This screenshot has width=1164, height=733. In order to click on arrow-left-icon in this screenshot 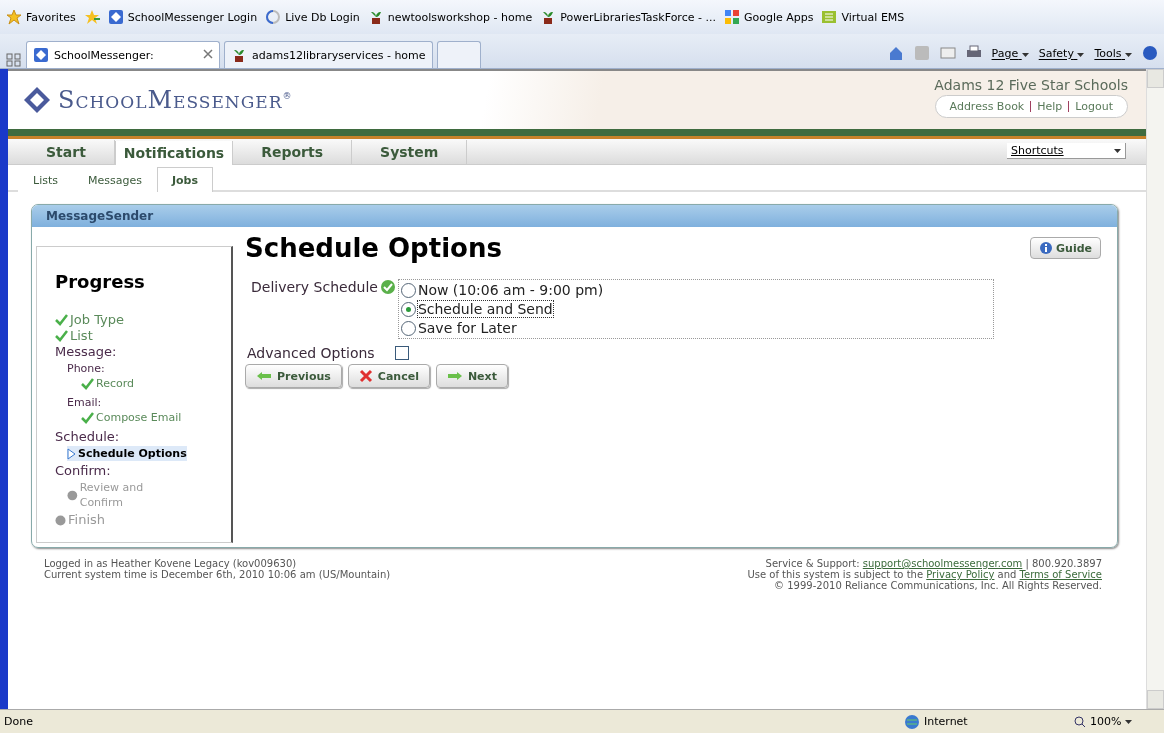, I will do `click(264, 376)`.